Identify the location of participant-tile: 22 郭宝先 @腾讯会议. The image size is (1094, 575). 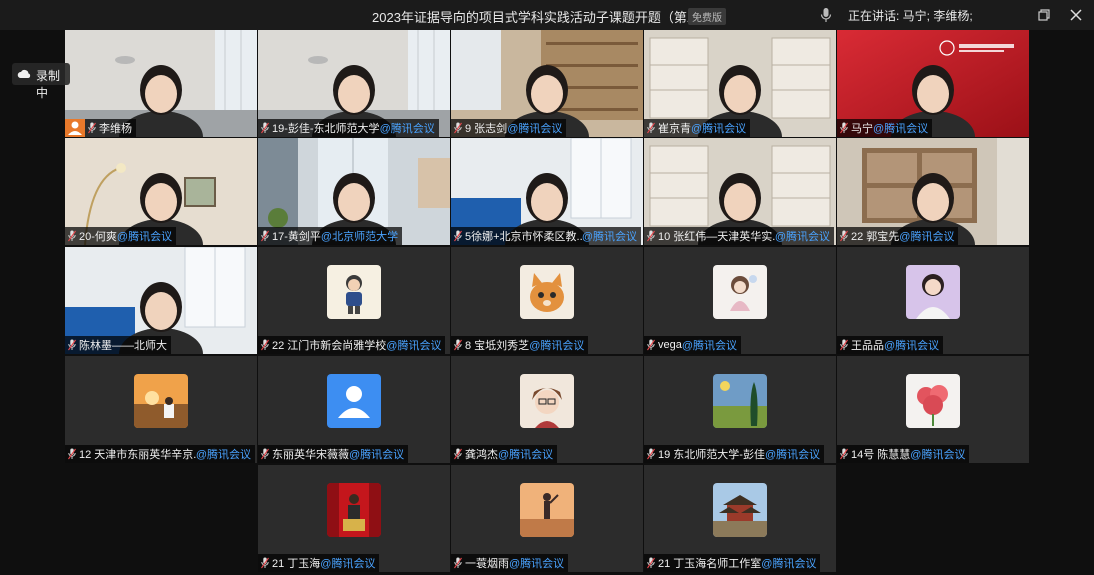
(933, 191).